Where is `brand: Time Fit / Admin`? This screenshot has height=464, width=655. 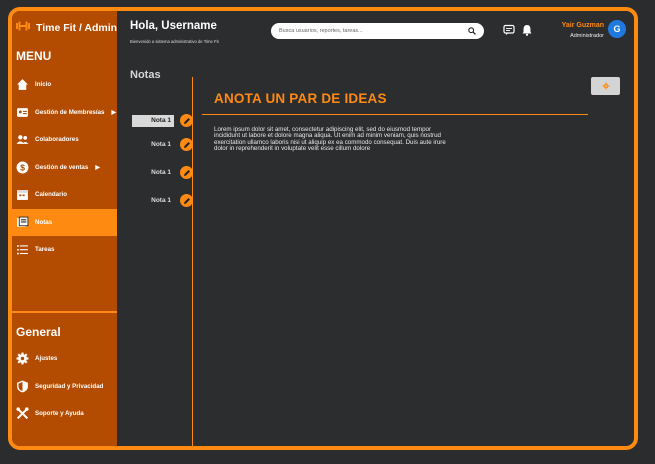
brand: Time Fit / Admin is located at coordinates (66, 27).